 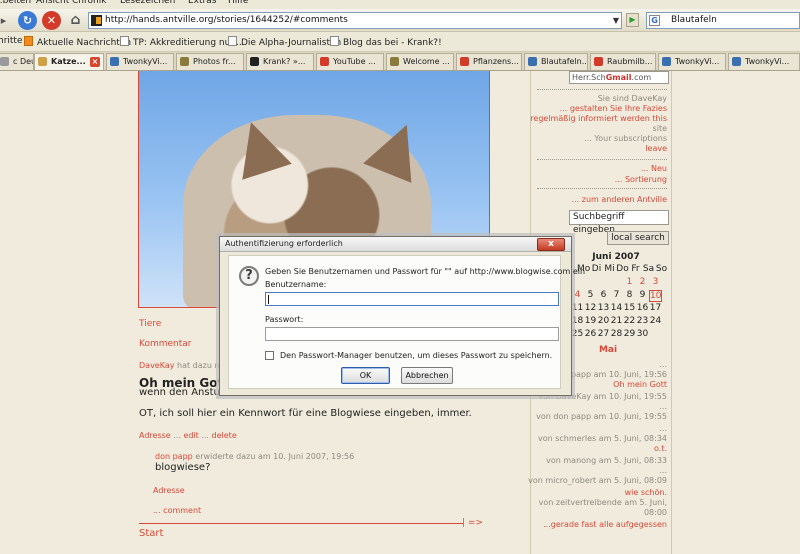 I want to click on post-meta: DaveKay hat dazu n, so click(x=179, y=365).